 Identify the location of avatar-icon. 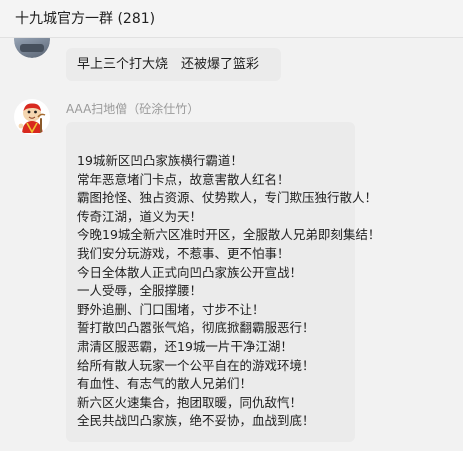
(32, 48).